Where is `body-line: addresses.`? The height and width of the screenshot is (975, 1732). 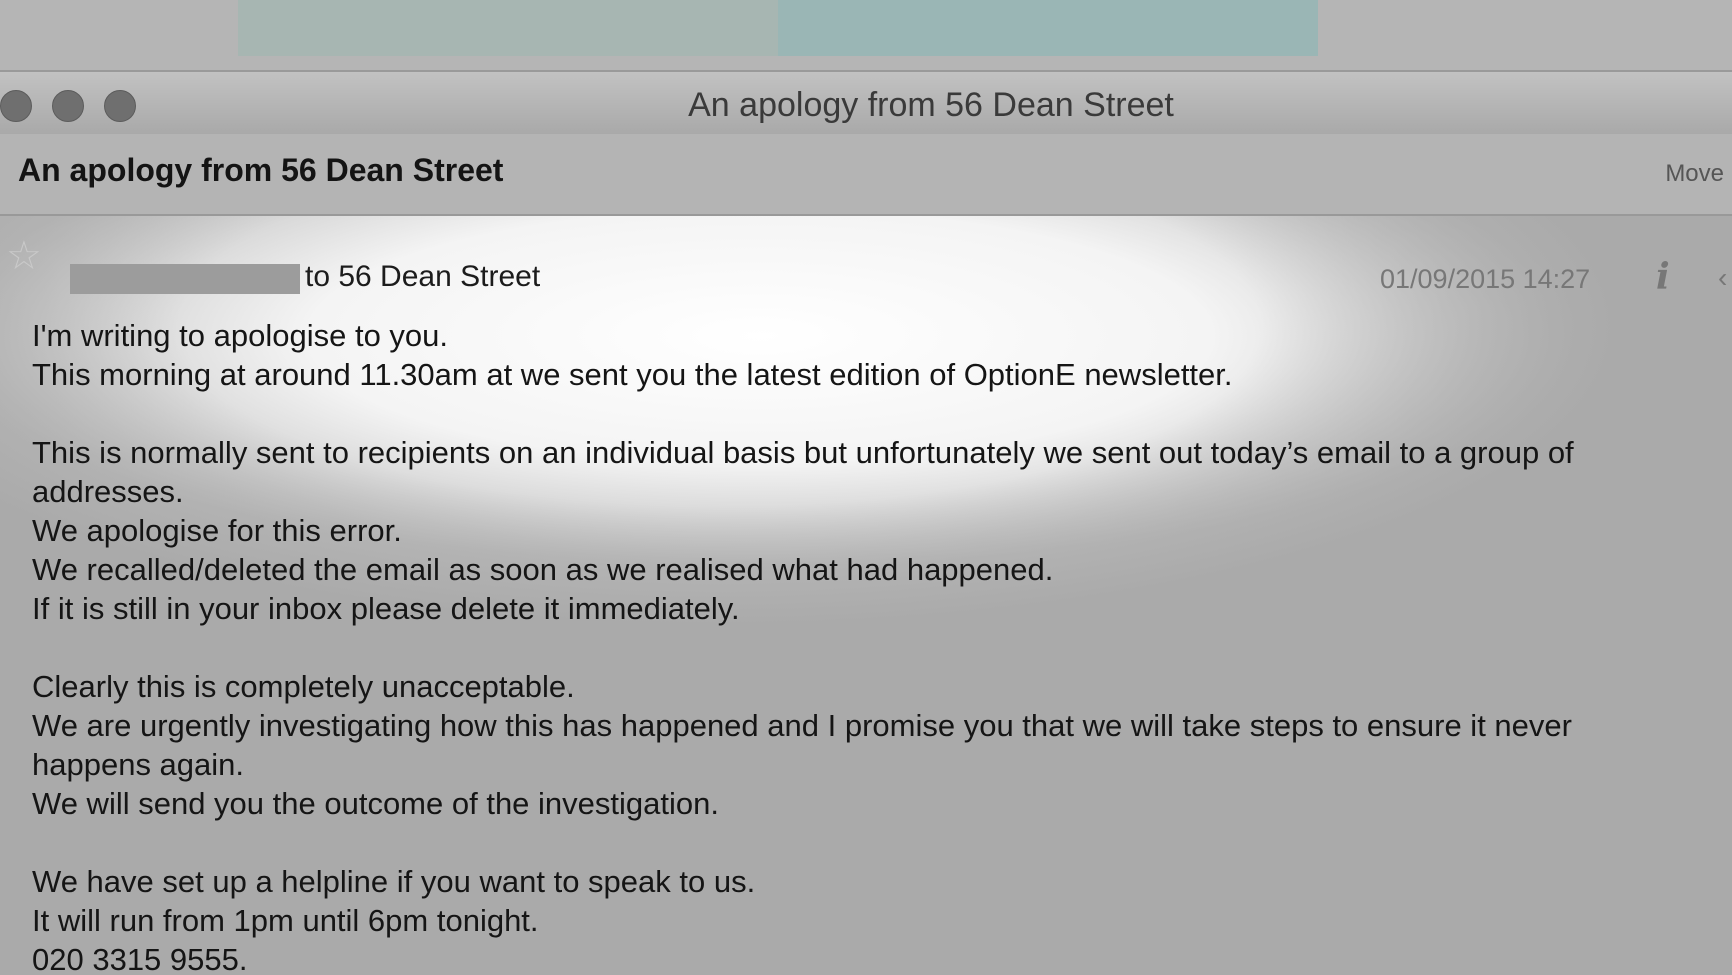 body-line: addresses. is located at coordinates (108, 491).